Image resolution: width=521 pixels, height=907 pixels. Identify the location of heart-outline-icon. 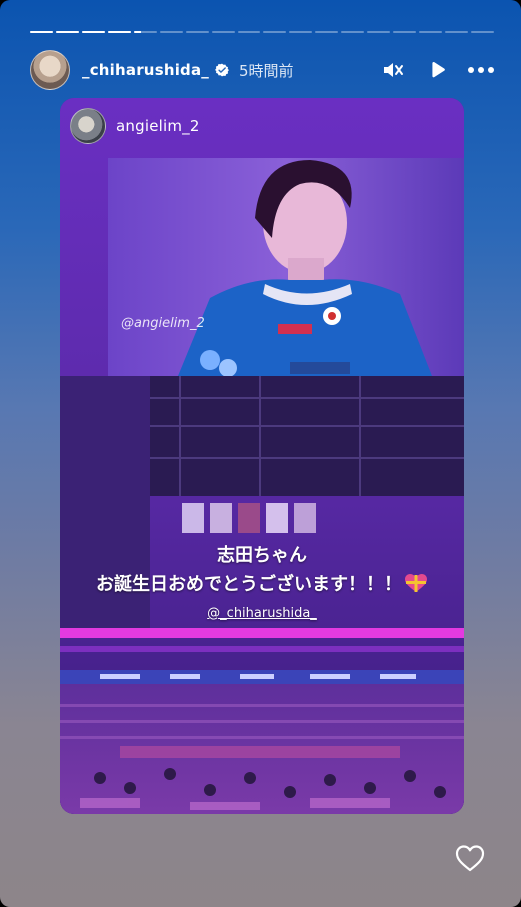
(470, 858).